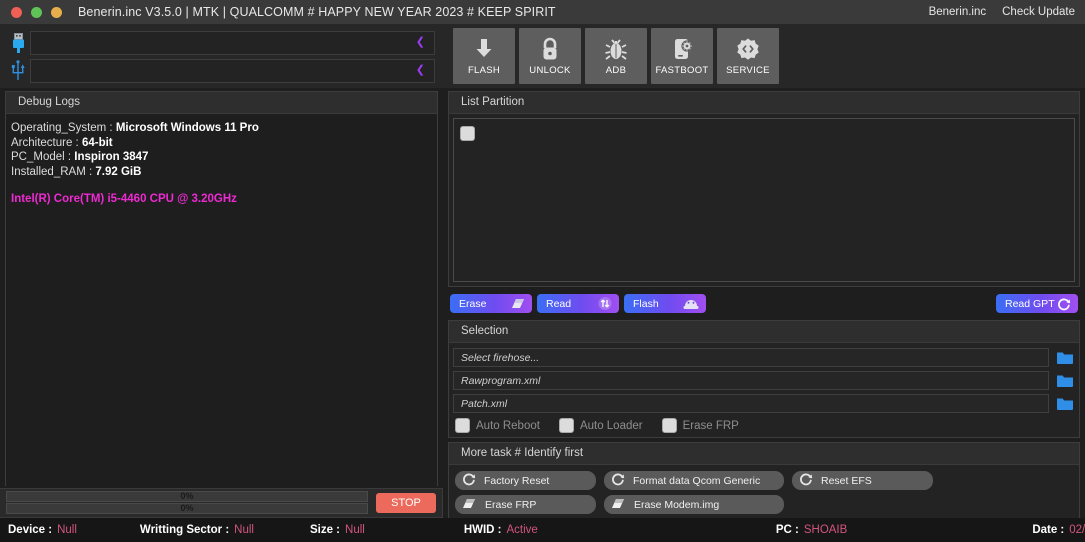 This screenshot has height=542, width=1085. I want to click on status-hwid-value: Active, so click(522, 530).